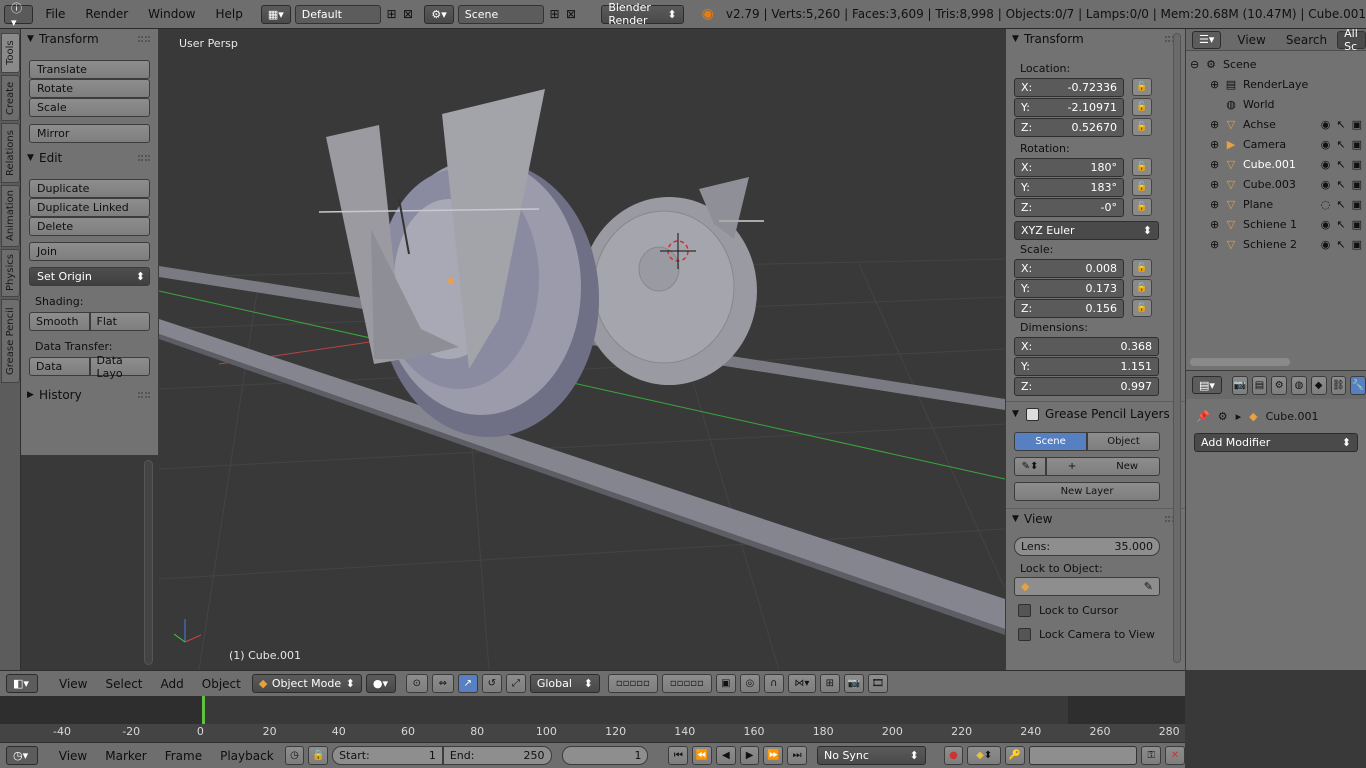  Describe the element at coordinates (1259, 385) in the screenshot. I see `render-layers-tab-icon: ▤` at that location.